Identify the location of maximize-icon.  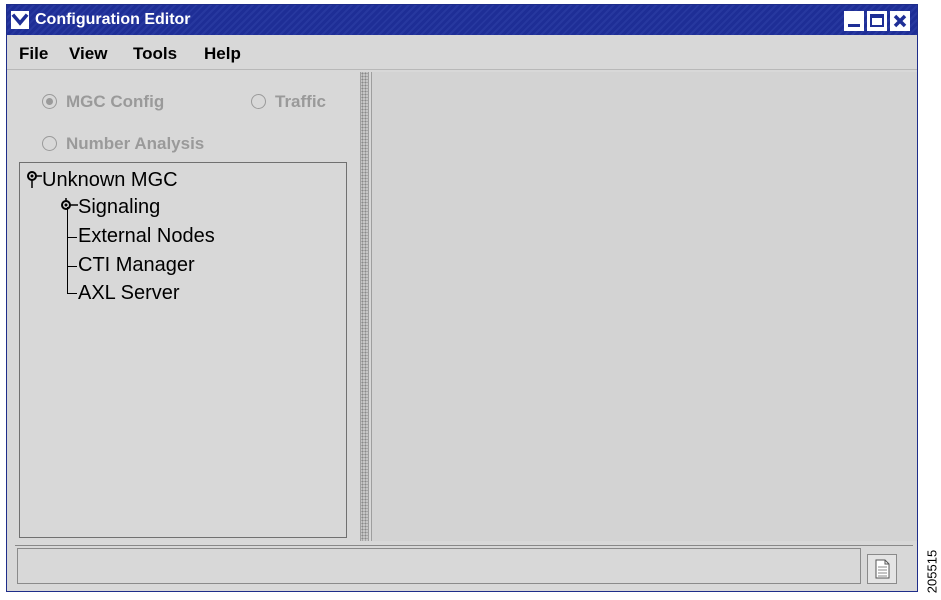
(877, 21).